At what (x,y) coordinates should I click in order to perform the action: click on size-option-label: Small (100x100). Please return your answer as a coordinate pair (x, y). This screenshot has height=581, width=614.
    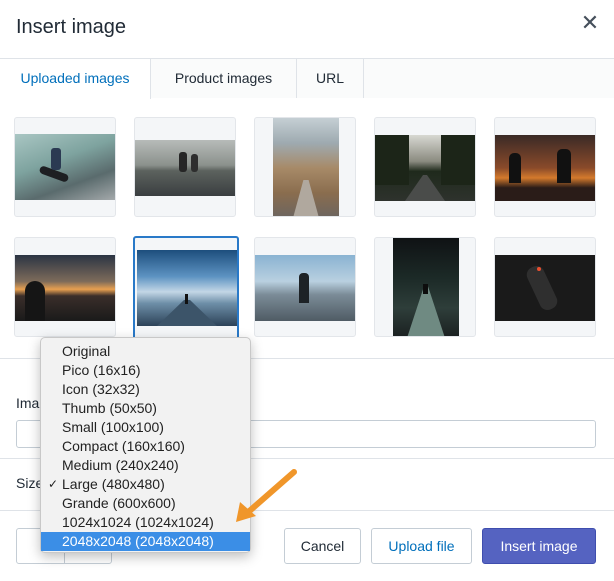
    Looking at the image, I should click on (113, 427).